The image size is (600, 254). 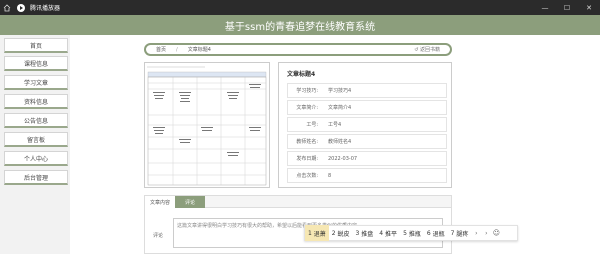 What do you see at coordinates (427, 49) in the screenshot?
I see `back-button: ↺ 返回书籍` at bounding box center [427, 49].